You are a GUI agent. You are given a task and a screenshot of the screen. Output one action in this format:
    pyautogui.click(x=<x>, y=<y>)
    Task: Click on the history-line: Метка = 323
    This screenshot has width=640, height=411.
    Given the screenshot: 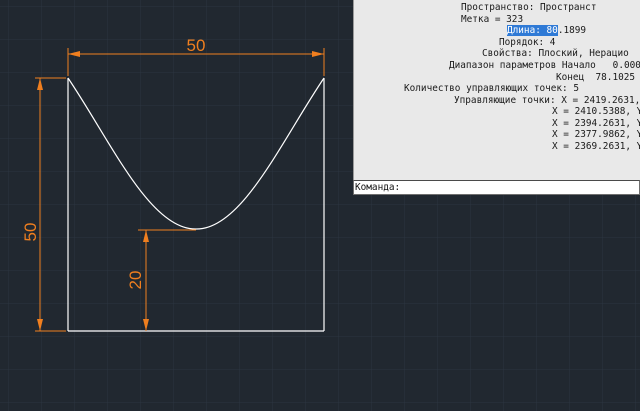 What is the action you would take?
    pyautogui.click(x=492, y=19)
    